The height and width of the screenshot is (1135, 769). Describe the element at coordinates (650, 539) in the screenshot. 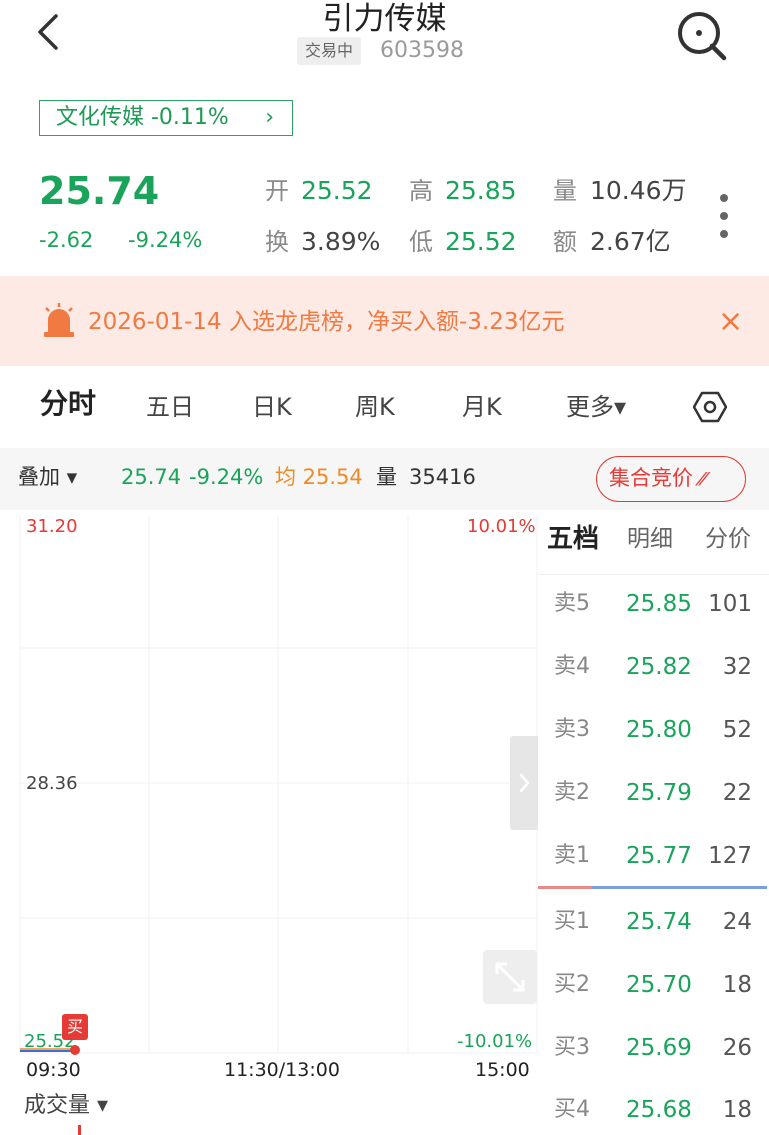

I see `tab-details: 明细` at that location.